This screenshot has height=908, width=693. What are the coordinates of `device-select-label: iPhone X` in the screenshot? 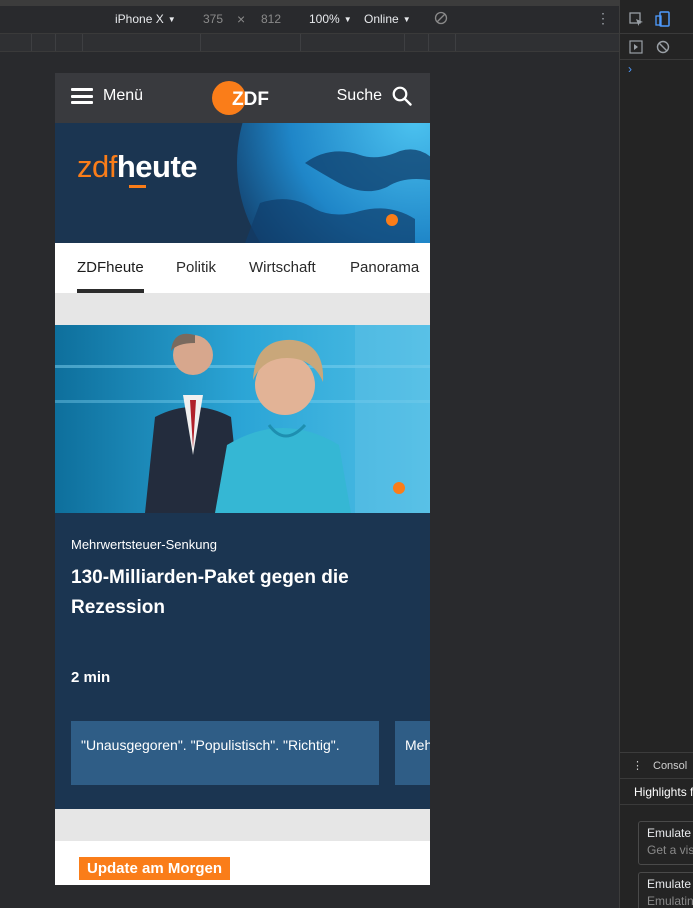 It's located at (139, 19).